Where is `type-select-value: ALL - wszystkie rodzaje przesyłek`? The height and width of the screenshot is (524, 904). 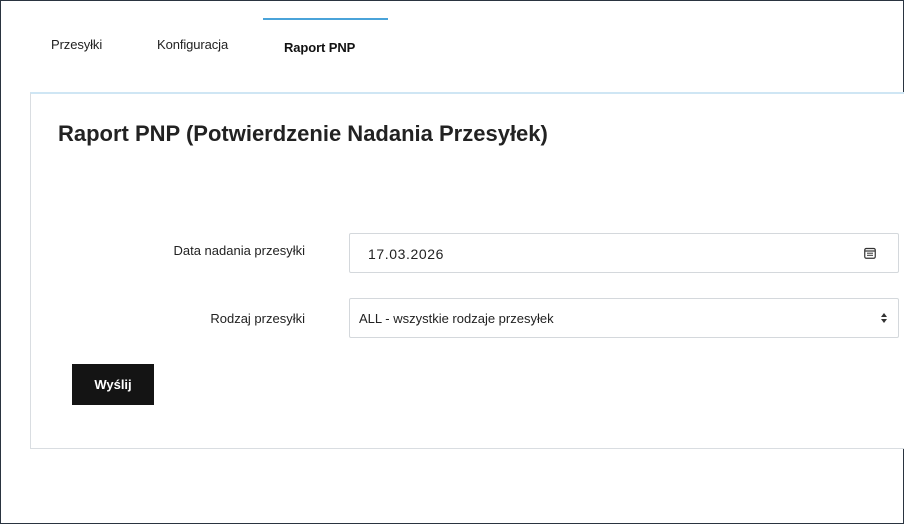 type-select-value: ALL - wszystkie rodzaje przesyłek is located at coordinates (456, 318).